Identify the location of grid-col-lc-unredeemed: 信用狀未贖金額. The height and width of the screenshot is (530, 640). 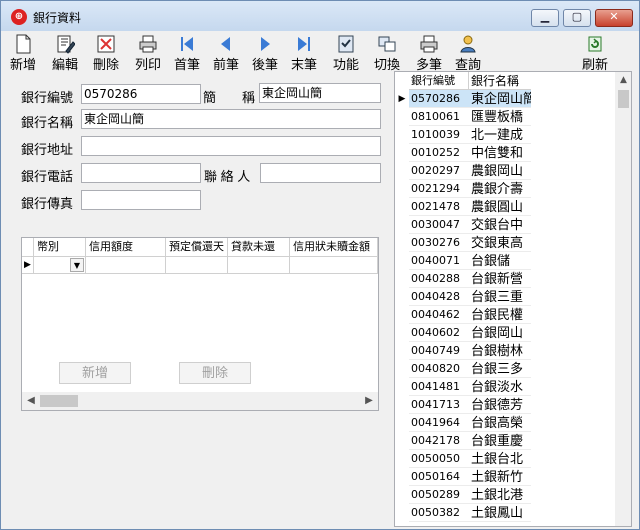
(334, 247).